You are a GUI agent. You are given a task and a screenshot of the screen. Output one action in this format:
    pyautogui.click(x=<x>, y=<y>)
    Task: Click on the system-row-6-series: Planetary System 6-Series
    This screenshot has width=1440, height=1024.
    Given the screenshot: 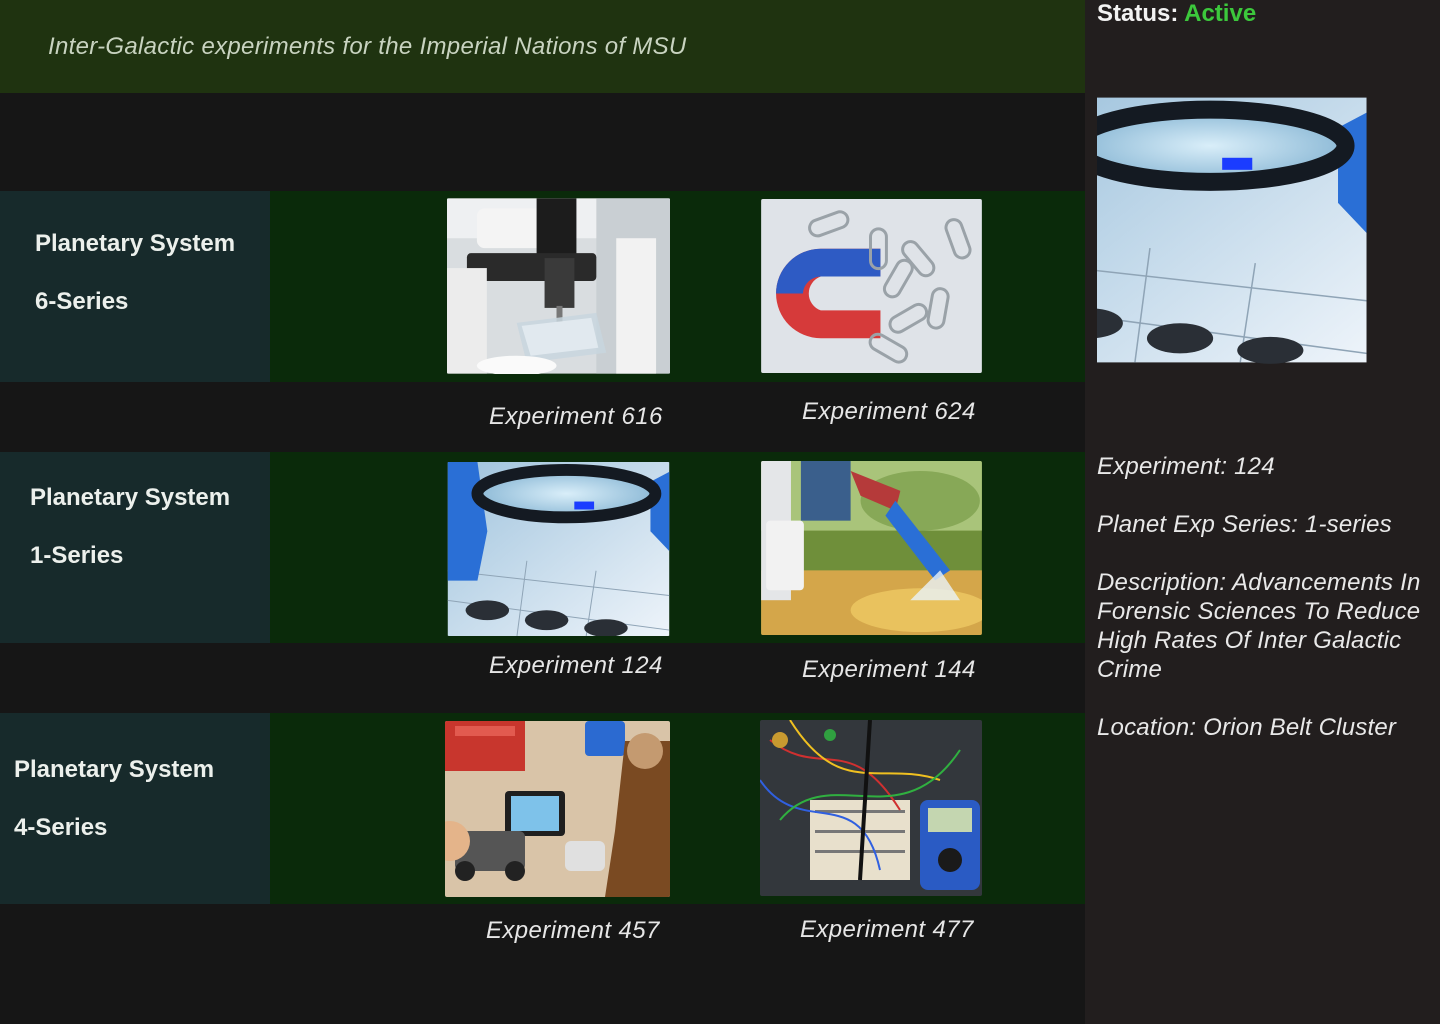 What is the action you would take?
    pyautogui.click(x=542, y=286)
    